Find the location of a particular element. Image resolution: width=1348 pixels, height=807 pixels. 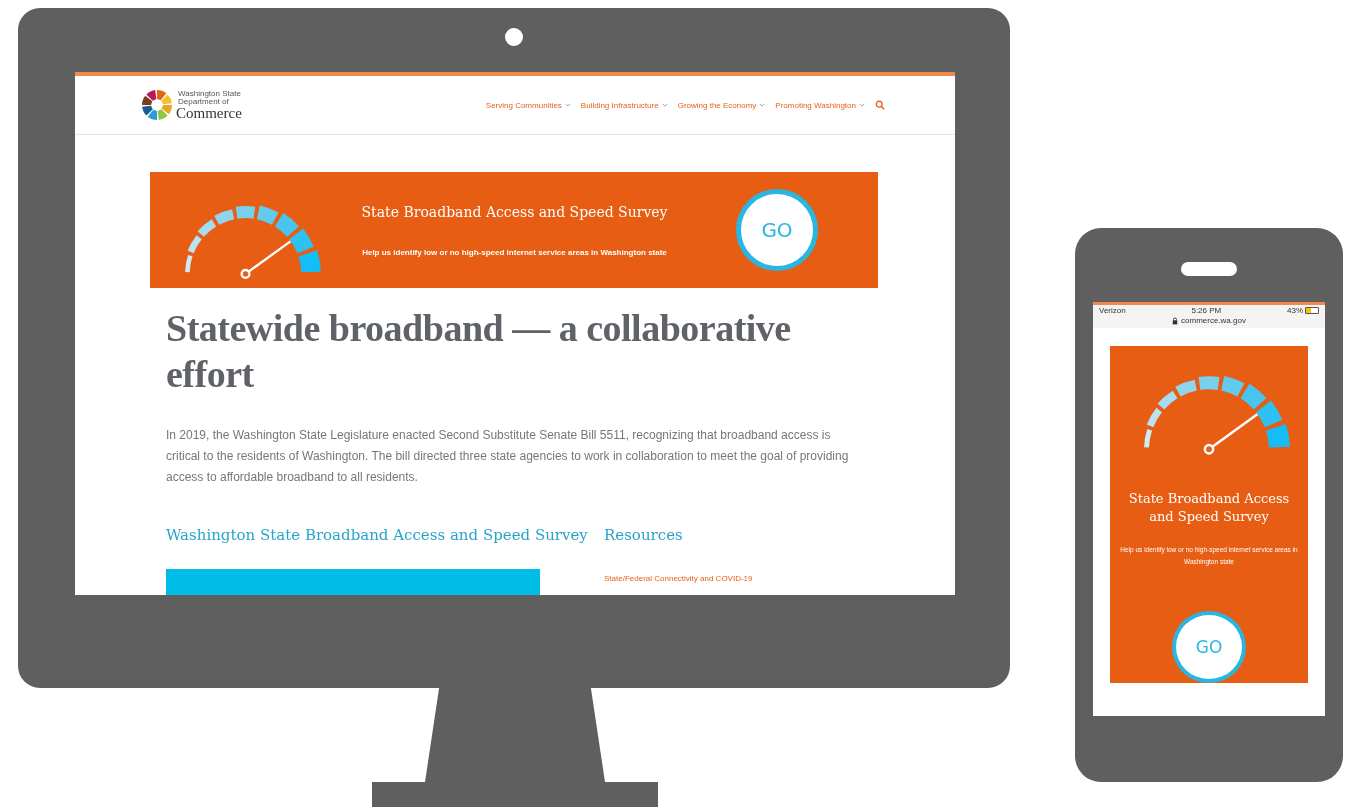

search-icon is located at coordinates (880, 105).